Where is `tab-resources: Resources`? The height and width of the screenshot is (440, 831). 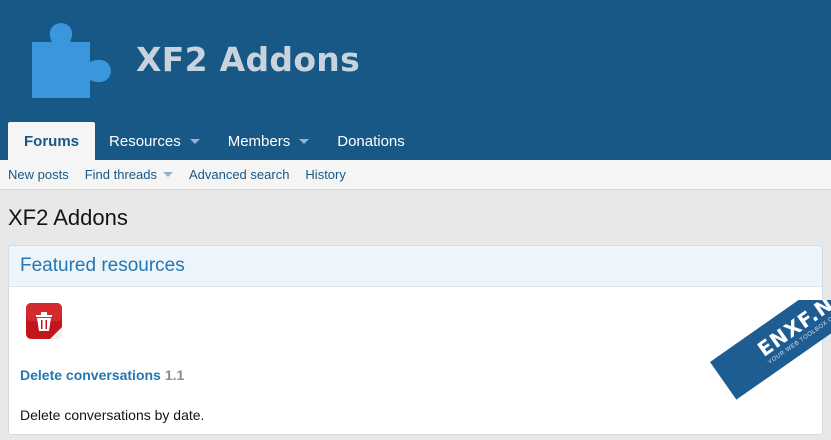
tab-resources: Resources is located at coordinates (154, 141).